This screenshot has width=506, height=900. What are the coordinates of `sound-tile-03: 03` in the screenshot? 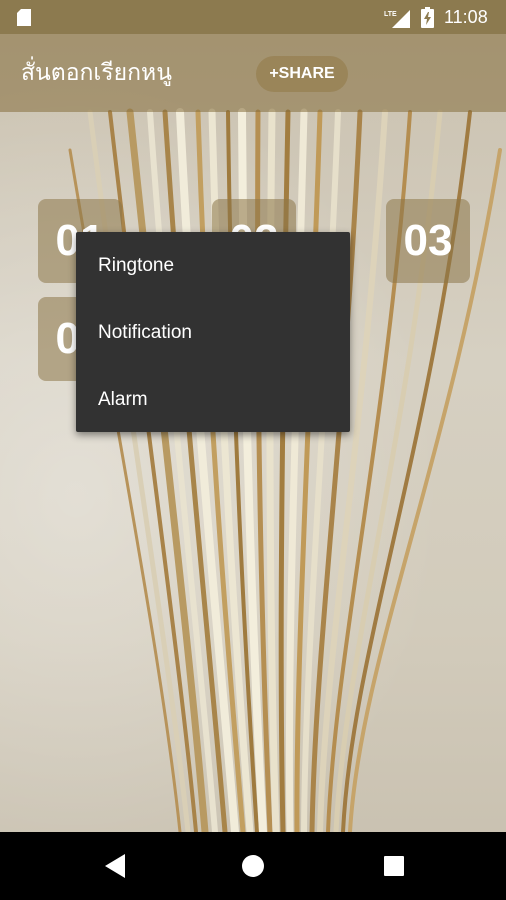 It's located at (428, 241).